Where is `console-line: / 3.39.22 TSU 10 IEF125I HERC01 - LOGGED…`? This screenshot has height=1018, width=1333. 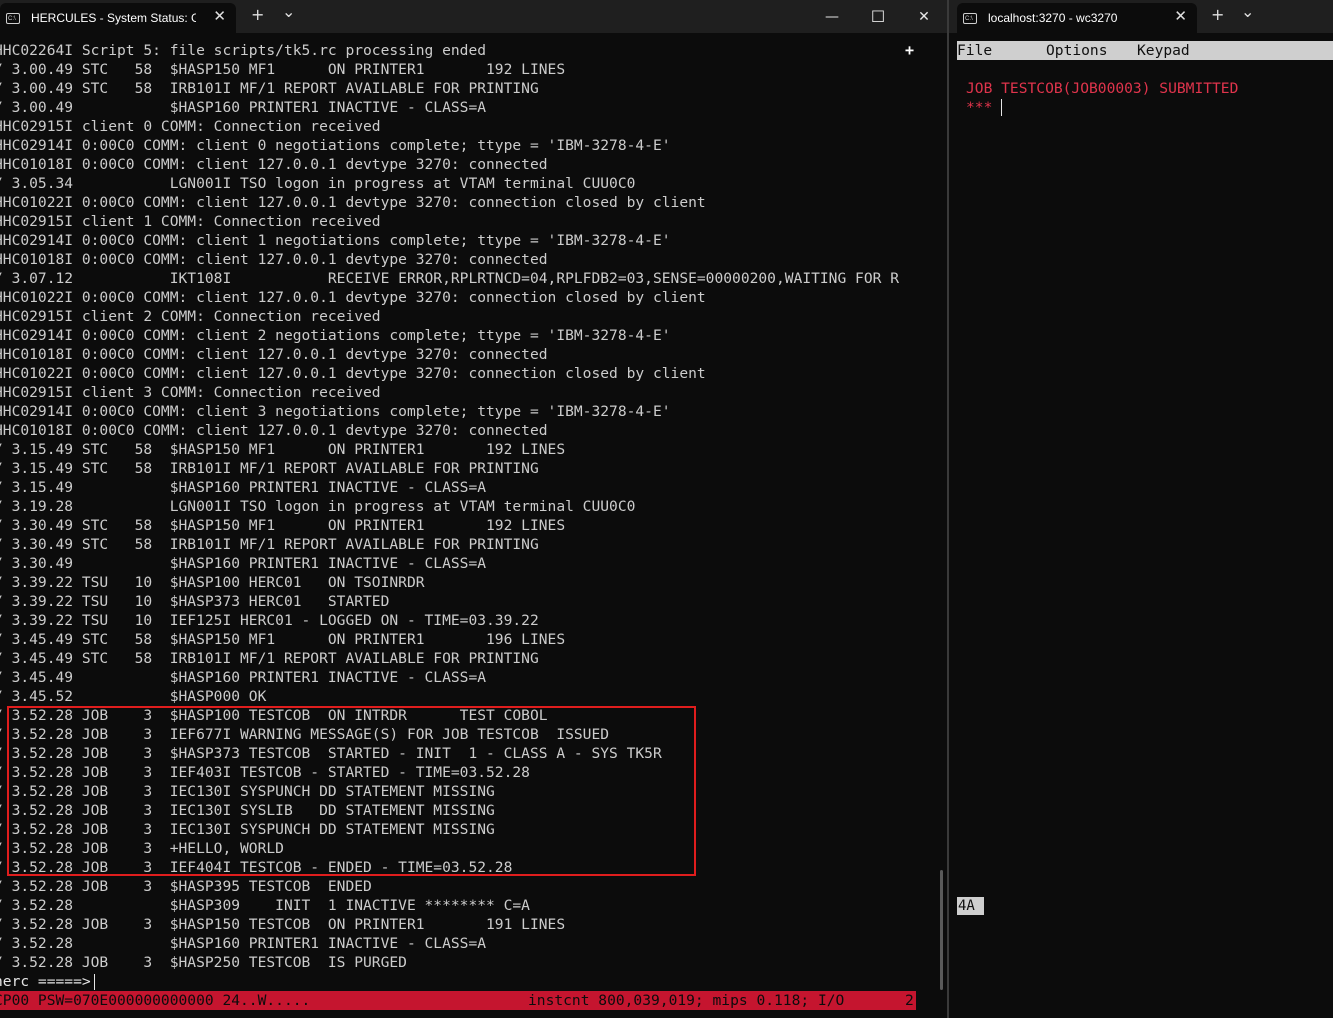 console-line: / 3.39.22 TSU 10 IEF125I HERC01 - LOGGED… is located at coordinates (269, 620).